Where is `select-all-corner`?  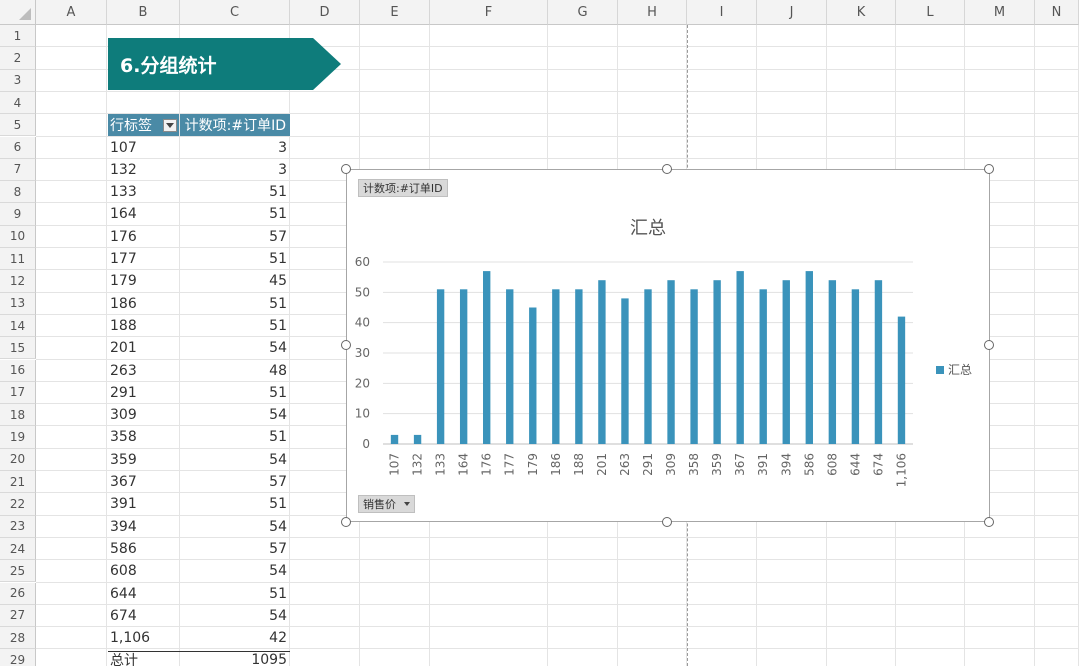 select-all-corner is located at coordinates (18, 12).